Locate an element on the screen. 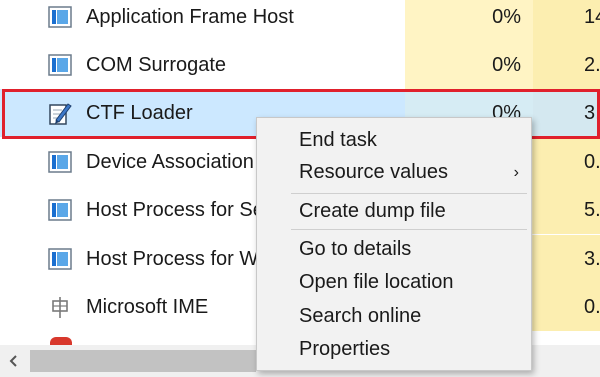  menu-item-label: Go to details is located at coordinates (355, 249).